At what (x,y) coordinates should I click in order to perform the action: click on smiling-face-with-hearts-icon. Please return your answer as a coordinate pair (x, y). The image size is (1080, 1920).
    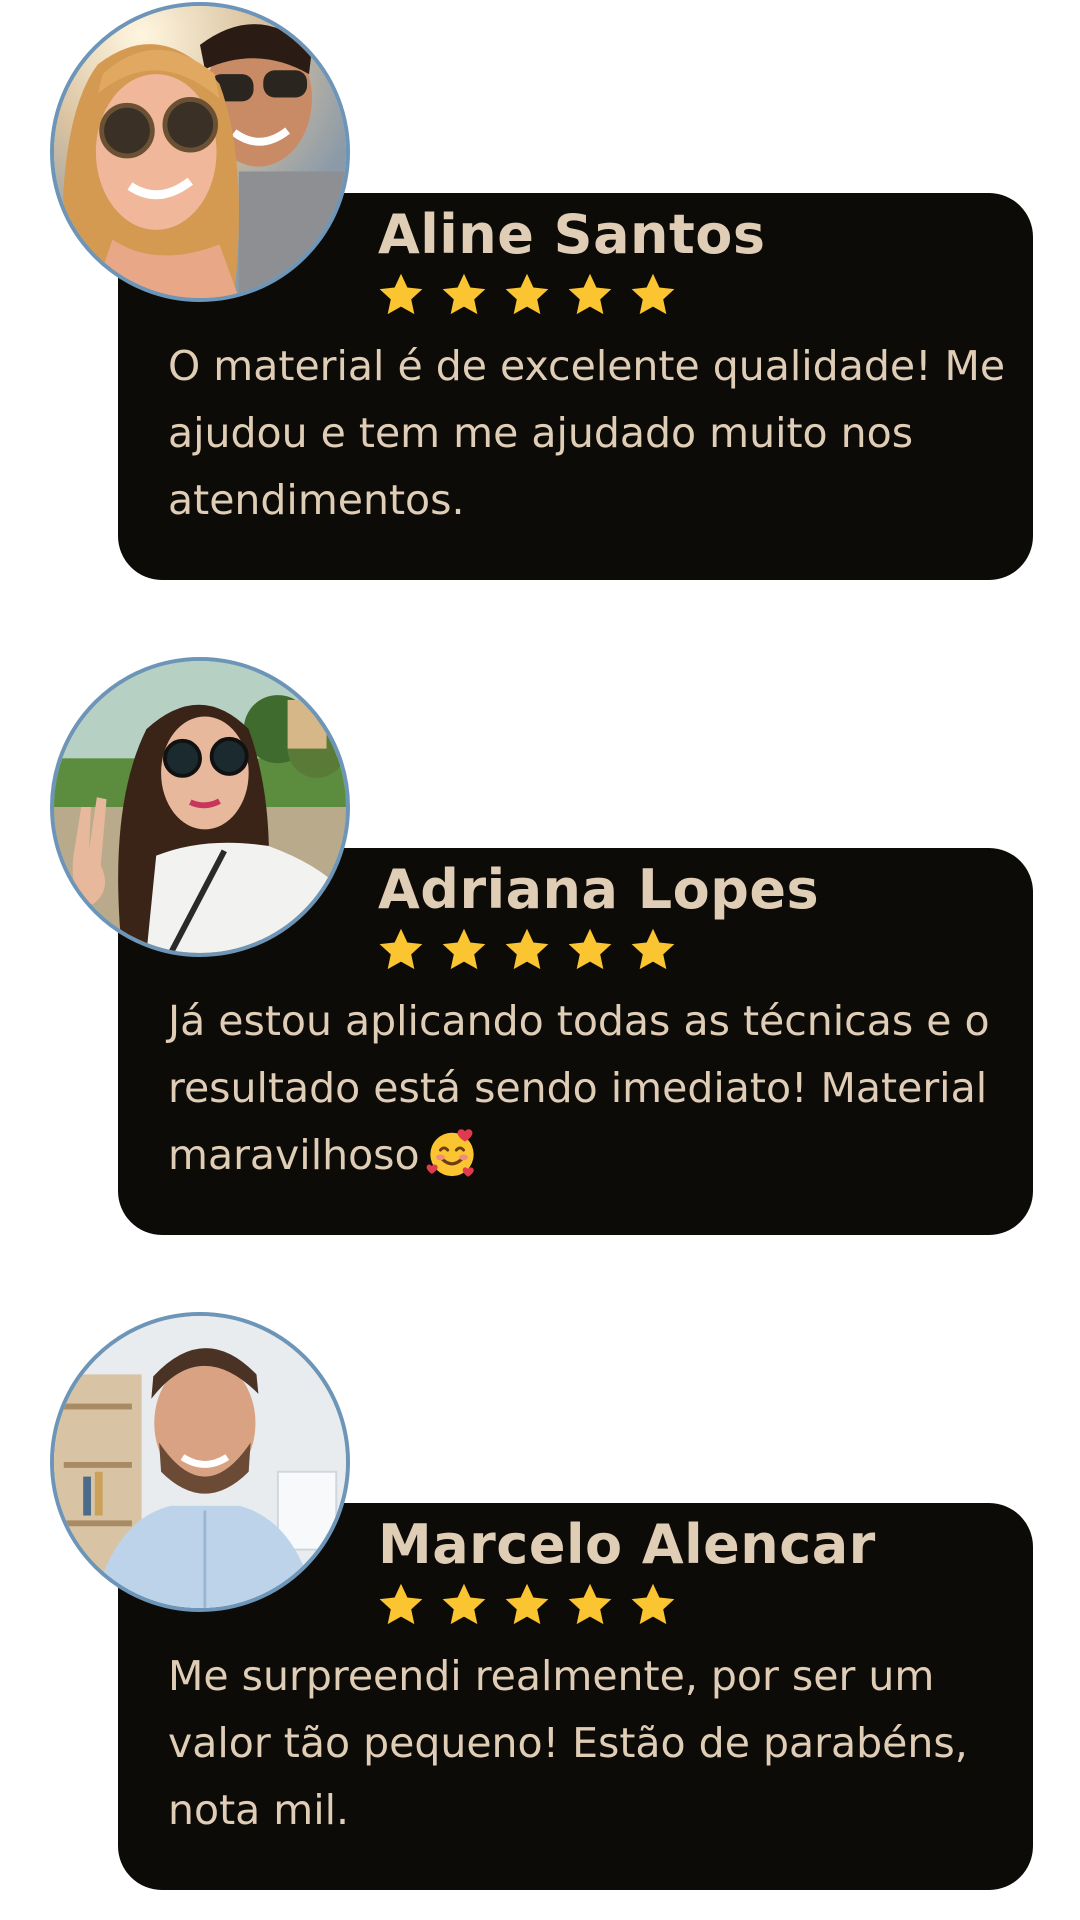
    Looking at the image, I should click on (450, 1153).